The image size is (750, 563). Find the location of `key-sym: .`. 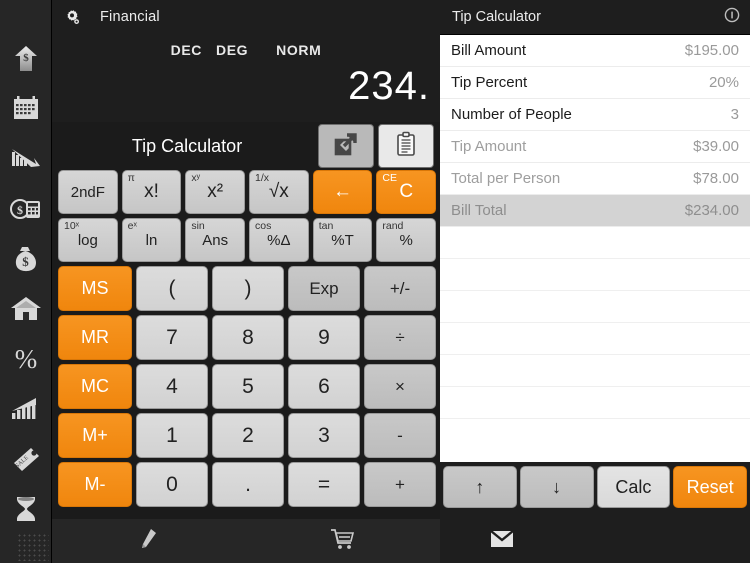

key-sym: . is located at coordinates (248, 484).